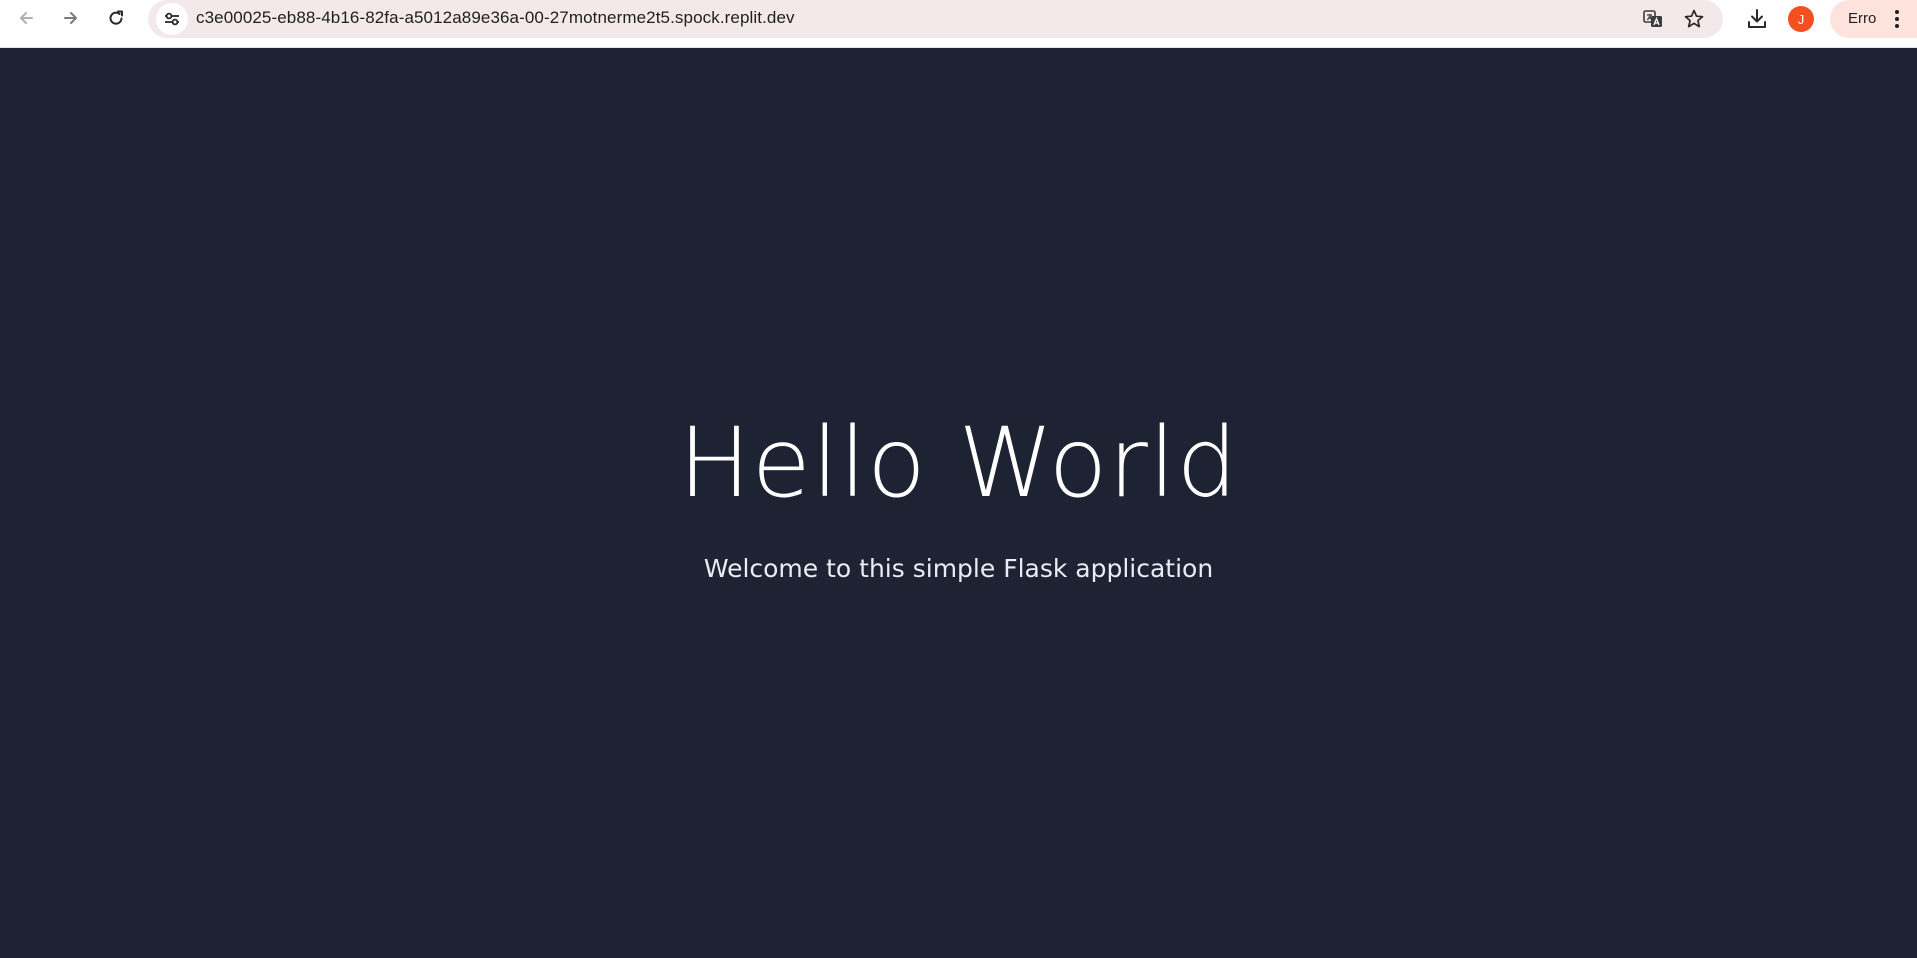 Image resolution: width=1917 pixels, height=958 pixels. What do you see at coordinates (958, 463) in the screenshot?
I see `page-title: Hello World` at bounding box center [958, 463].